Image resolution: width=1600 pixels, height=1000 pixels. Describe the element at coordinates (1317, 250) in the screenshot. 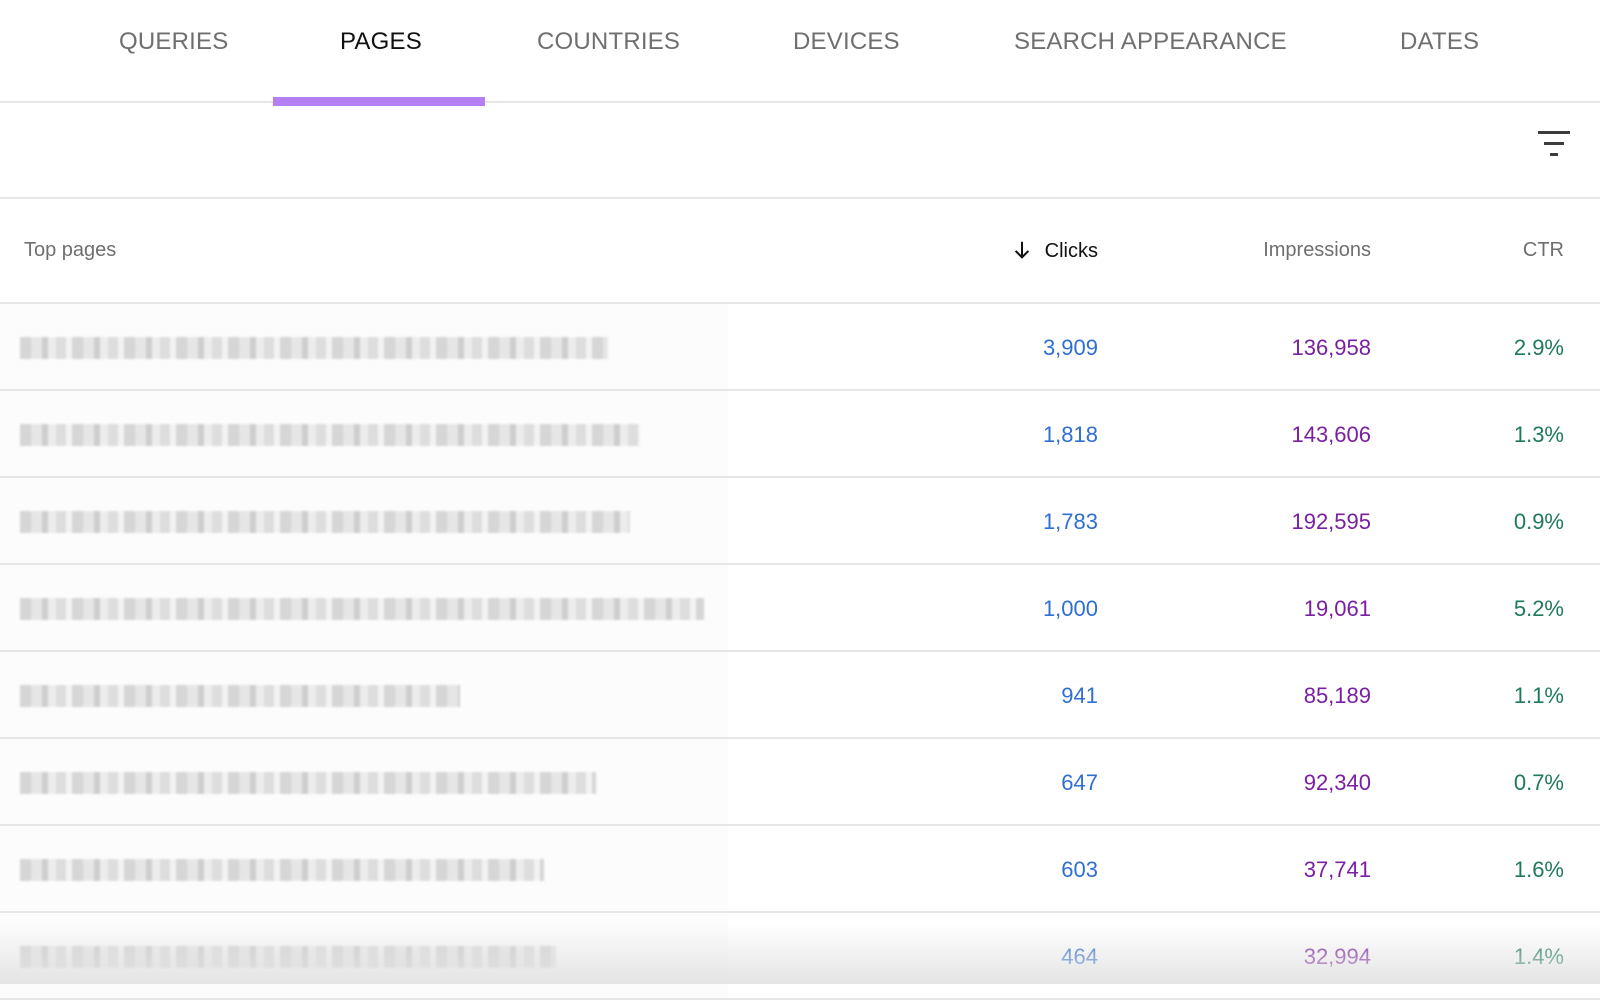

I see `column-header-impressions: Impressions` at that location.